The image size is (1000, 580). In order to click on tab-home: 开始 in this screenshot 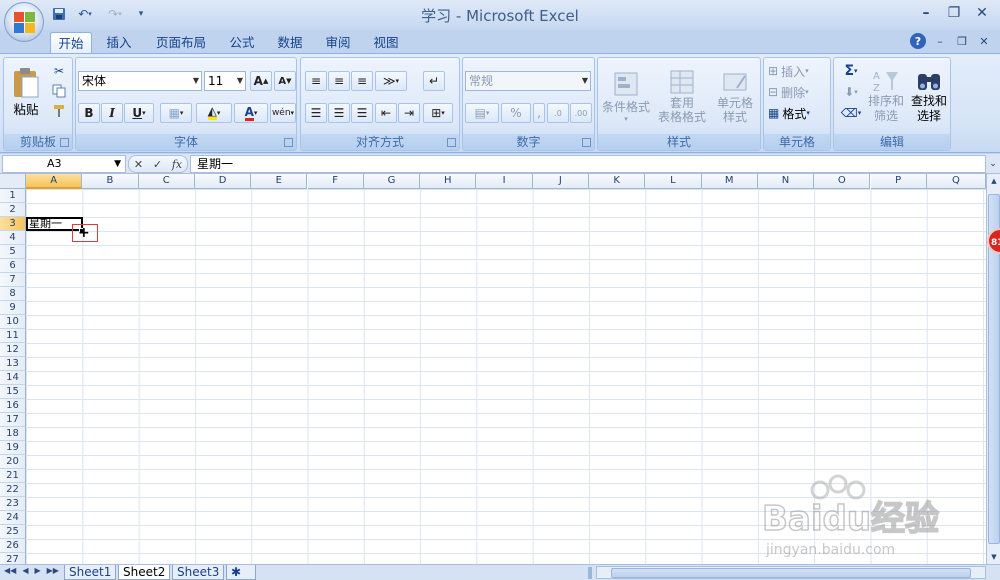, I will do `click(71, 43)`.